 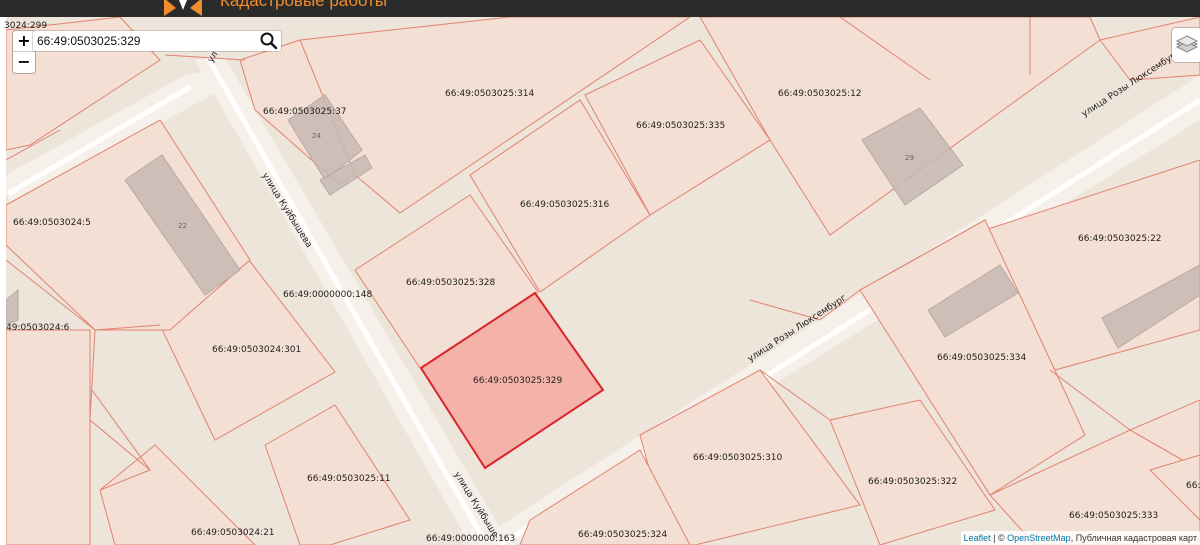 What do you see at coordinates (183, 8) in the screenshot?
I see `brand-logo-icon` at bounding box center [183, 8].